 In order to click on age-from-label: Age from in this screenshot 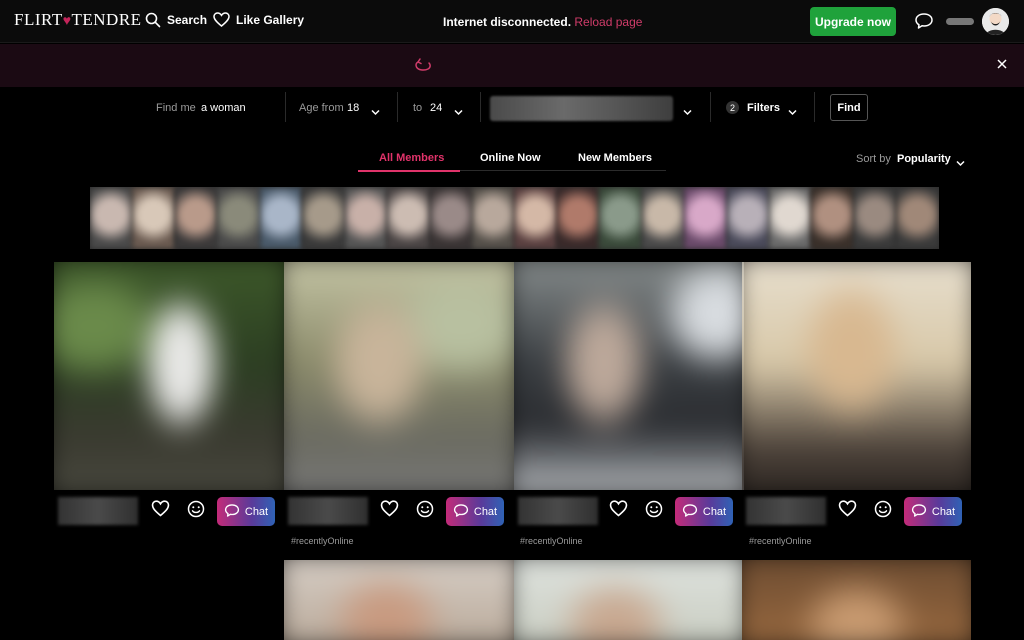, I will do `click(321, 108)`.